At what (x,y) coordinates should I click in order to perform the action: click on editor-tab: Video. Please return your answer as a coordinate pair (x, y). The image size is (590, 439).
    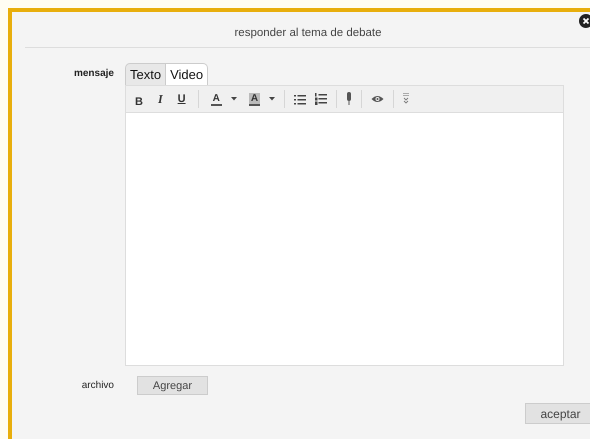
    Looking at the image, I should click on (186, 74).